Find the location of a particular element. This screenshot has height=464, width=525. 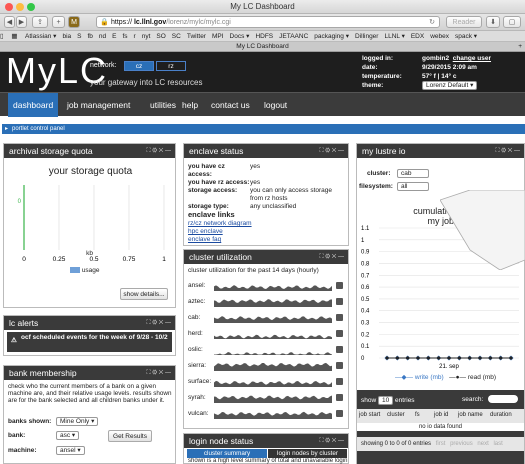

enclave-faq-link: enclave faq is located at coordinates (220, 240).